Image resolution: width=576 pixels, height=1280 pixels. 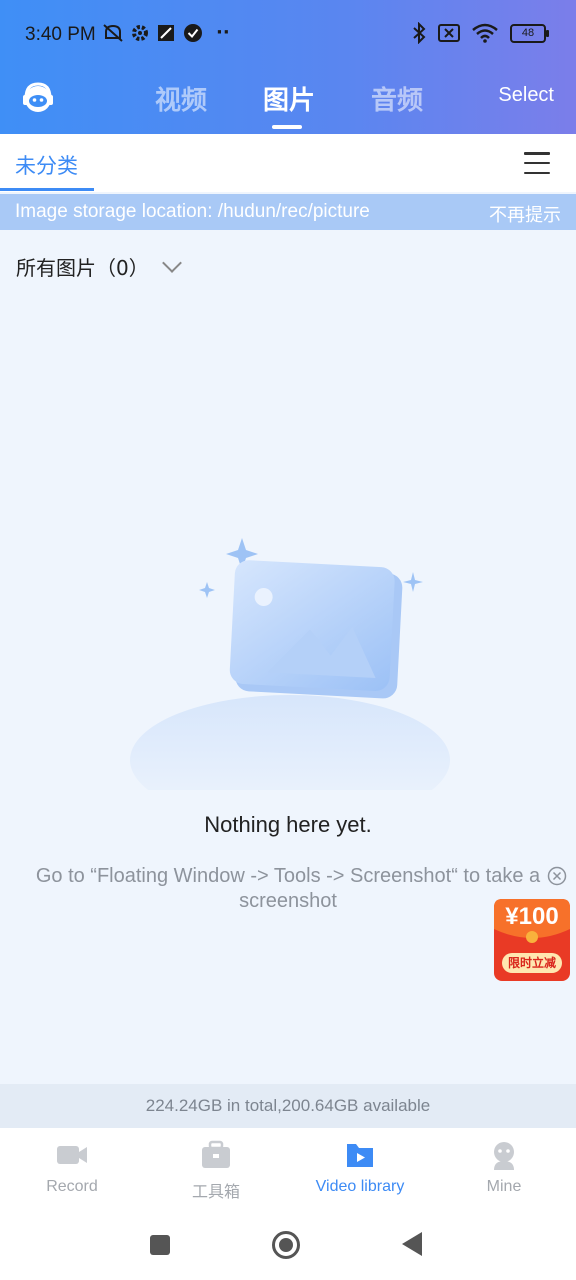 I want to click on category-bar: 未分类, so click(x=288, y=163).